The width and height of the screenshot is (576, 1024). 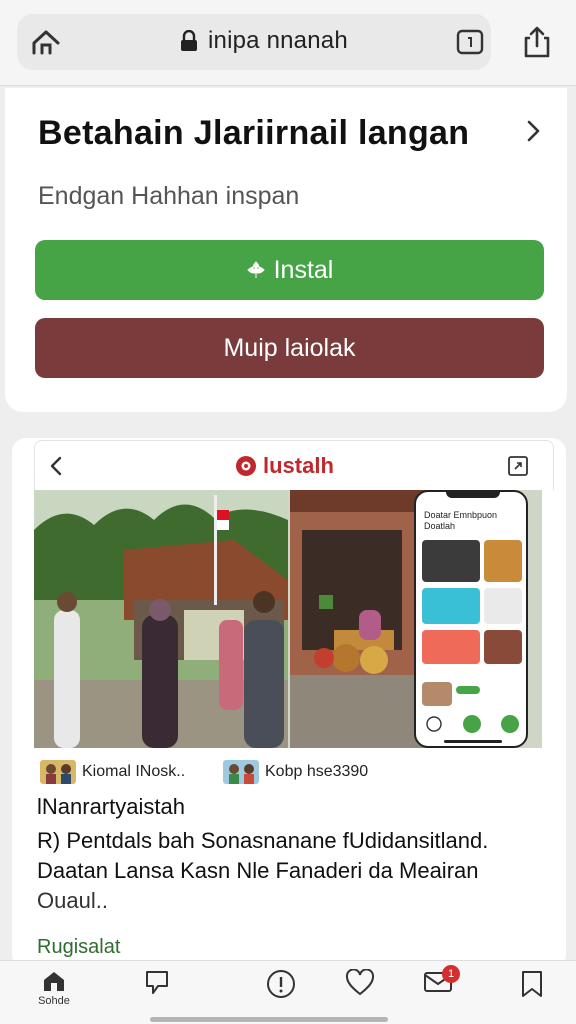 I want to click on phone-title: Doatar Emnbpuon Doatlah, so click(x=461, y=520).